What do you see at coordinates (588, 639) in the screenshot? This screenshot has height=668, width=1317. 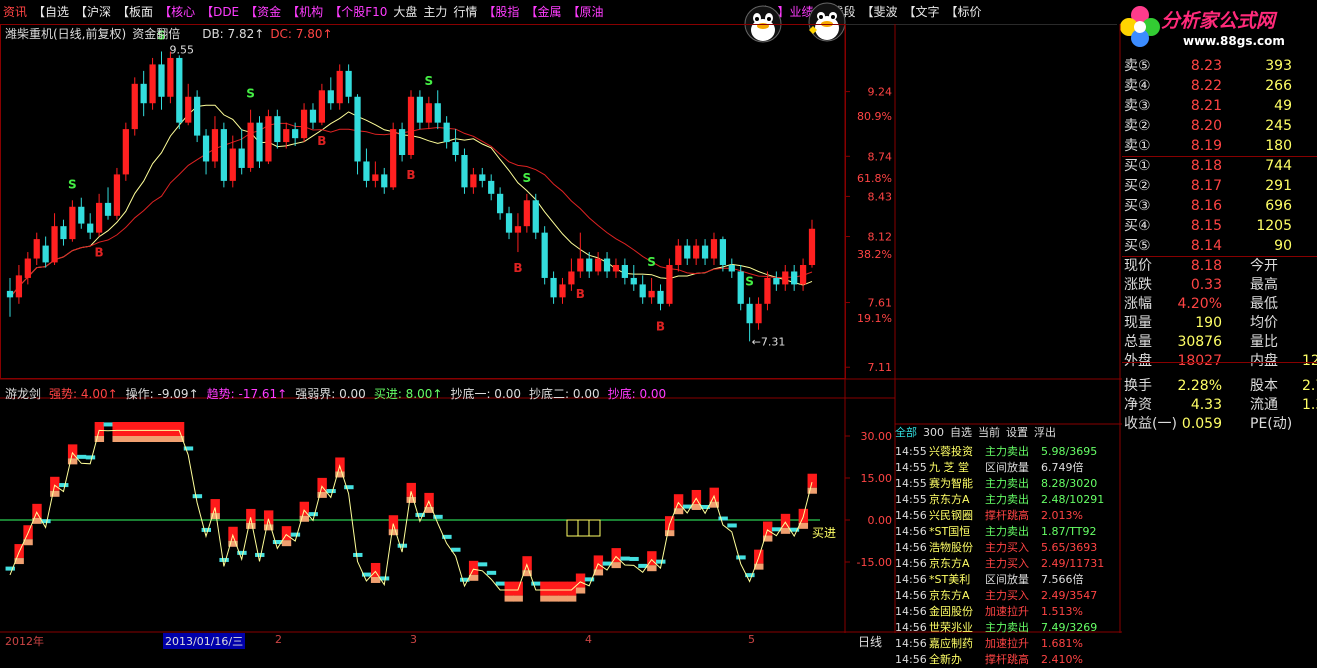 I see `date-label: 4` at bounding box center [588, 639].